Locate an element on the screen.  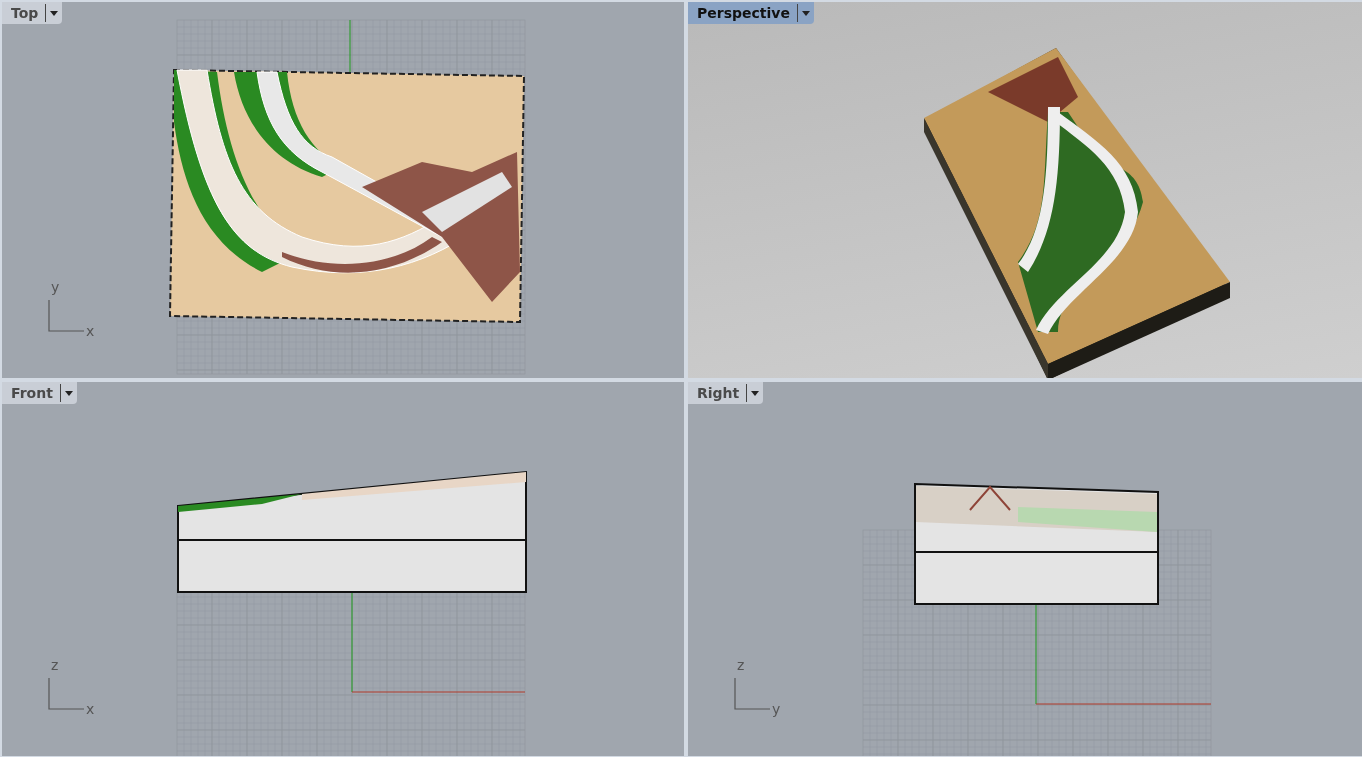
y-axis-line is located at coordinates (350, 46).